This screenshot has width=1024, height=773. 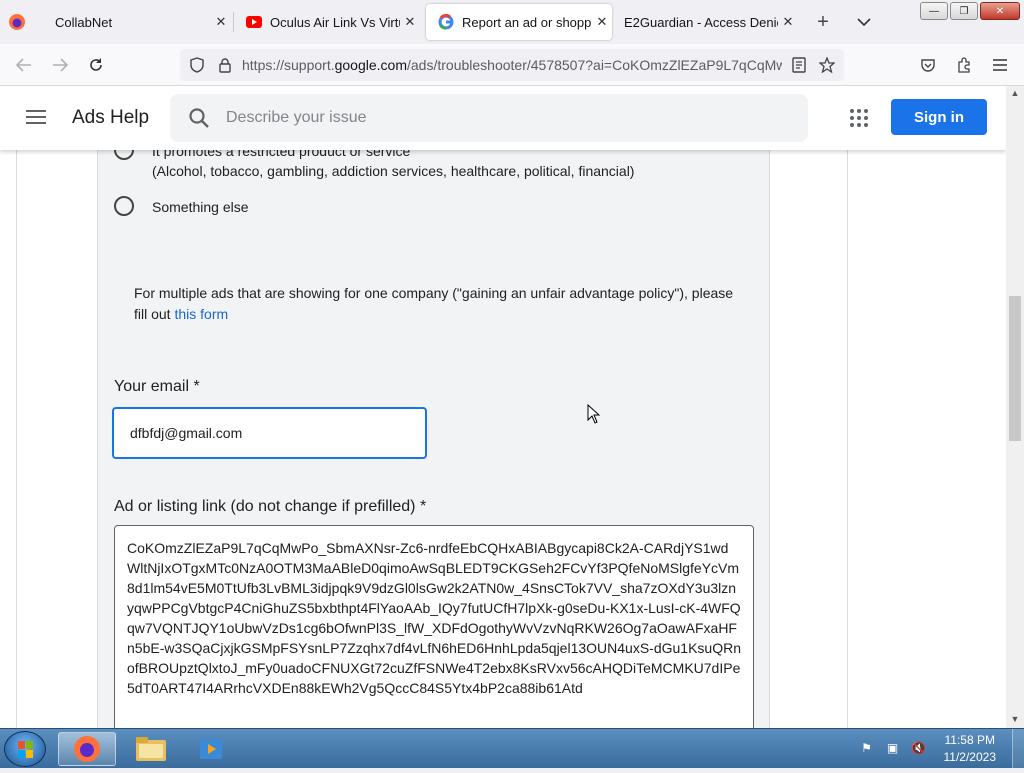 I want to click on volume-muted-icon: 🔇, so click(x=919, y=749).